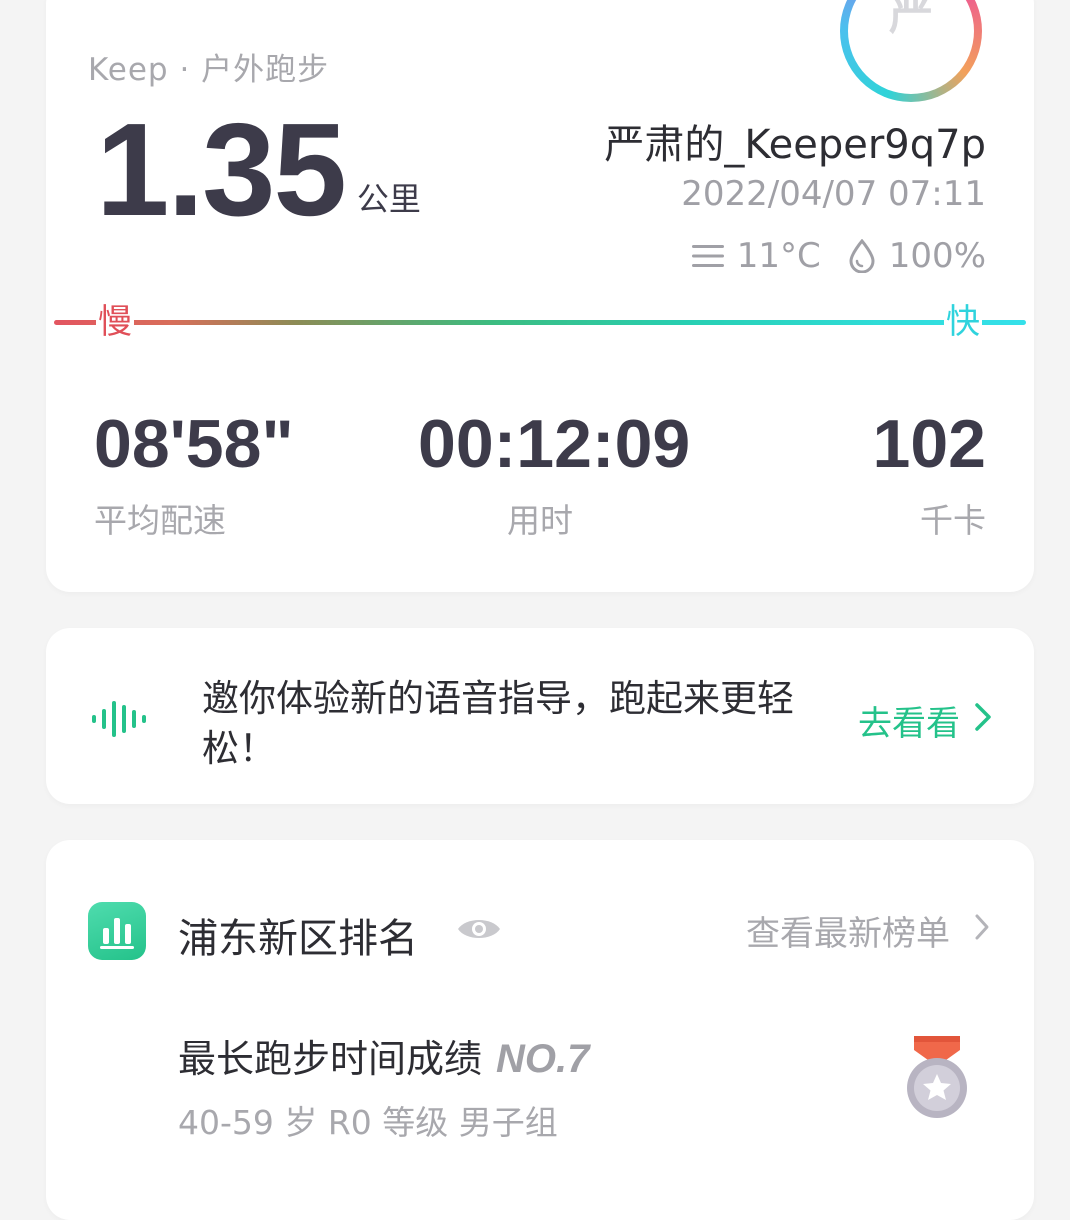 Image resolution: width=1070 pixels, height=1220 pixels. I want to click on avatar-initial: 严, so click(911, 20).